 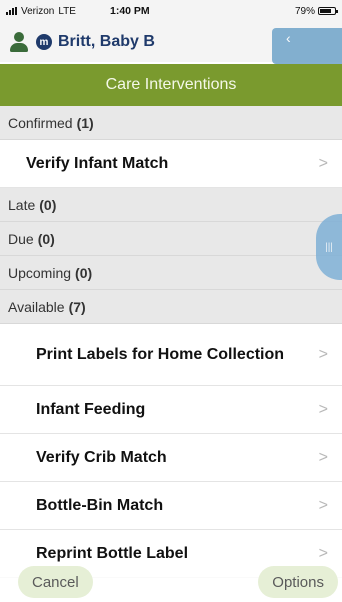 I want to click on list-item-infant-feeding: Infant Feeding >, so click(x=171, y=410).